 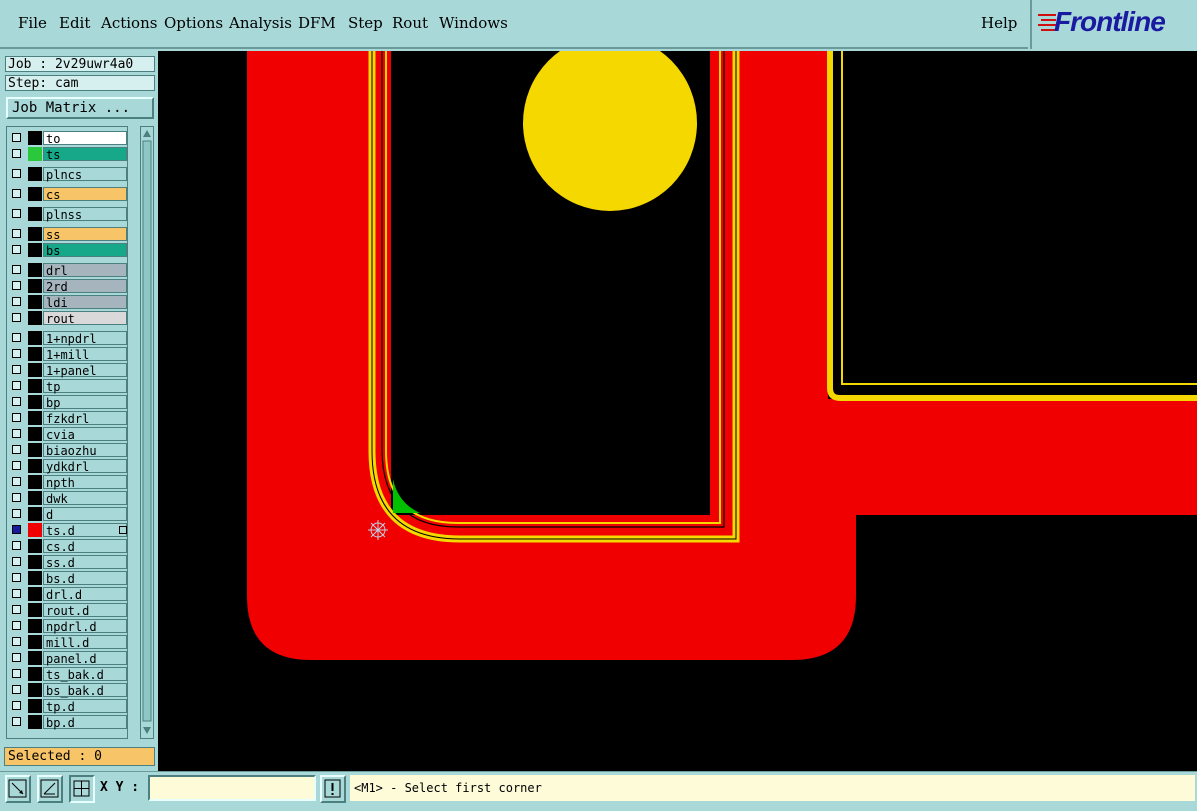 I want to click on menu-options: Options, so click(x=193, y=23).